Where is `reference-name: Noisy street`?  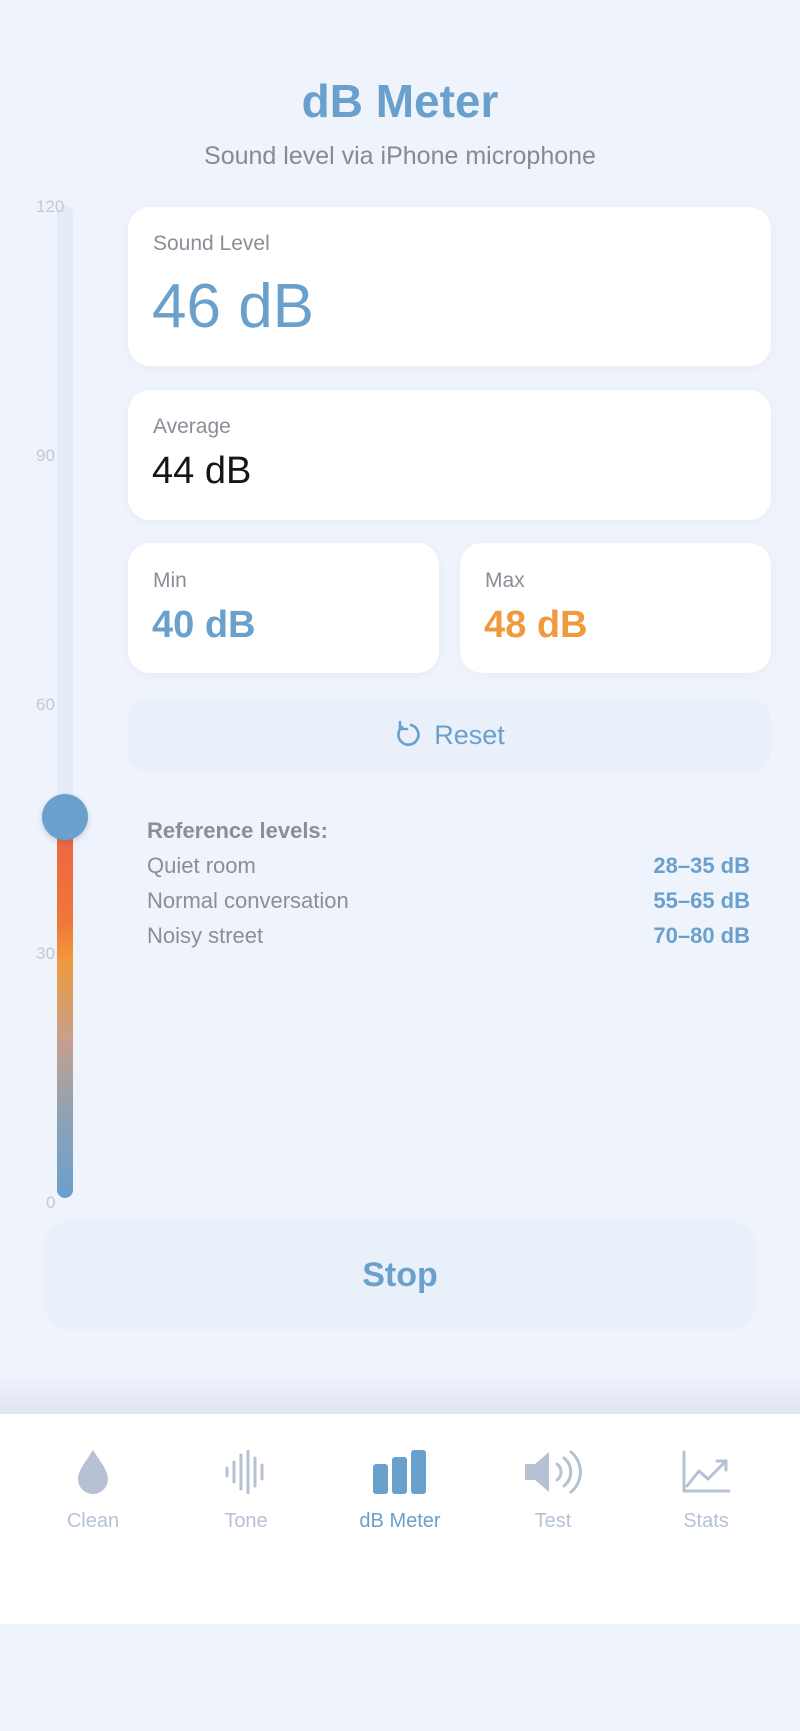
reference-name: Noisy street is located at coordinates (205, 935).